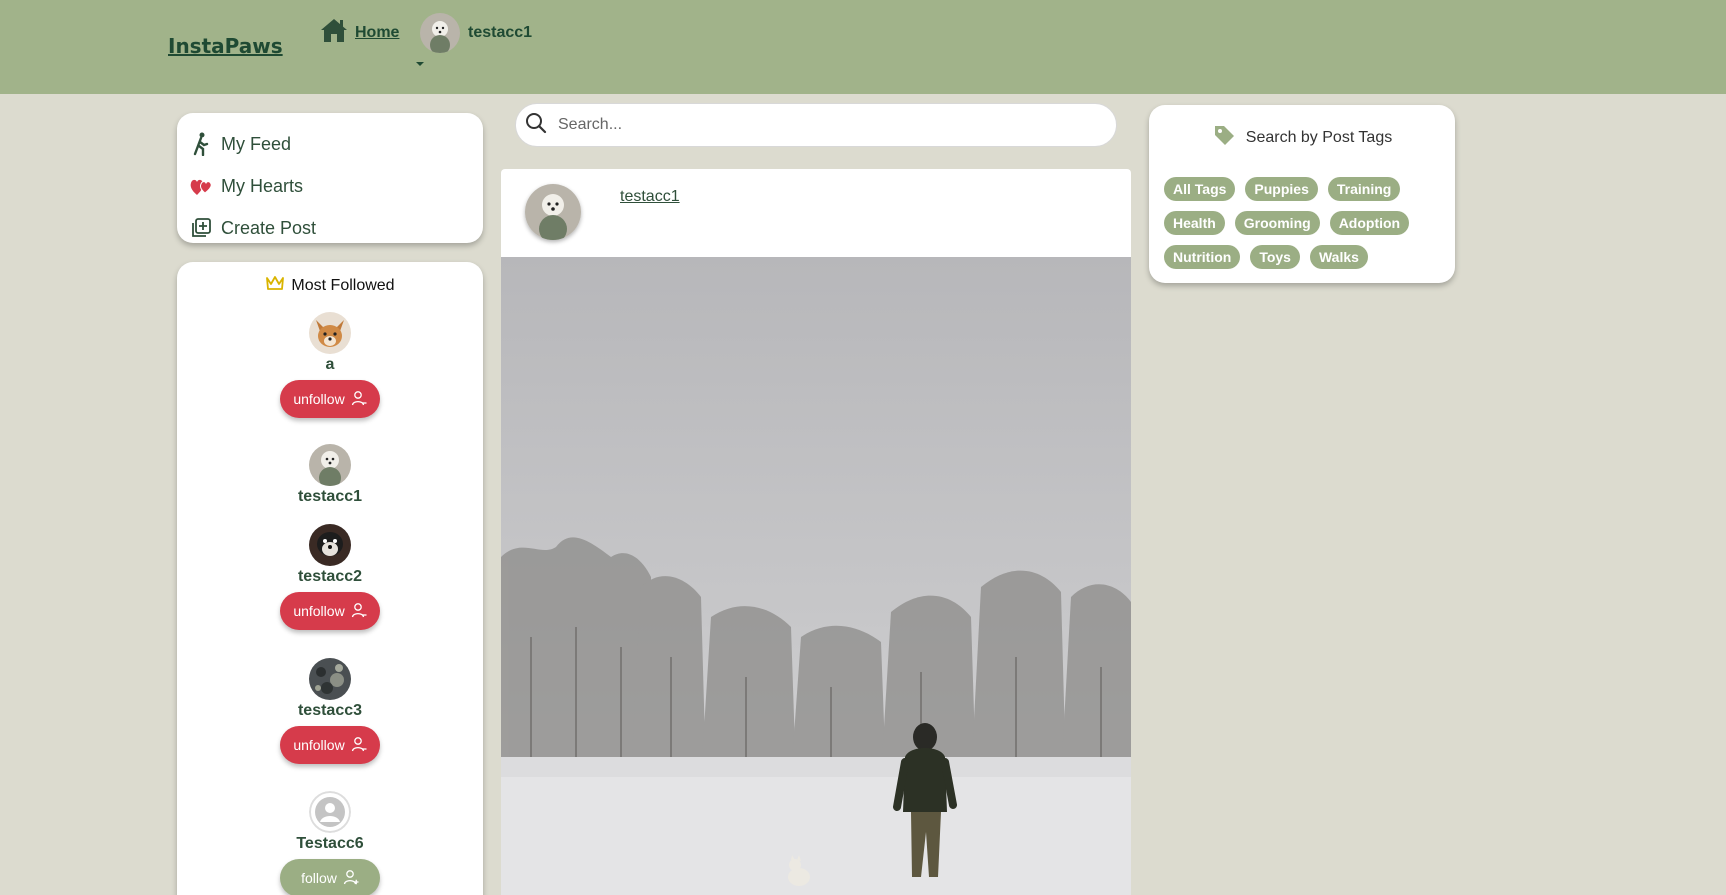 Image resolution: width=1726 pixels, height=895 pixels. I want to click on user-name: testacc2, so click(330, 577).